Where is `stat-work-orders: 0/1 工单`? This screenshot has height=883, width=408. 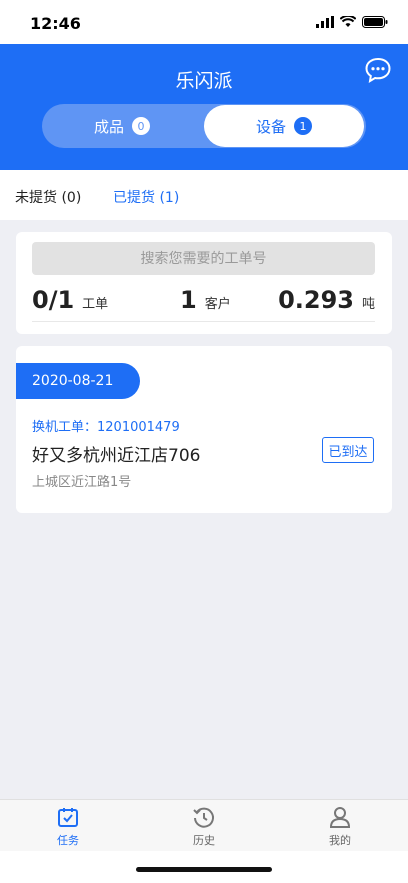
stat-work-orders: 0/1 工单 is located at coordinates (70, 300).